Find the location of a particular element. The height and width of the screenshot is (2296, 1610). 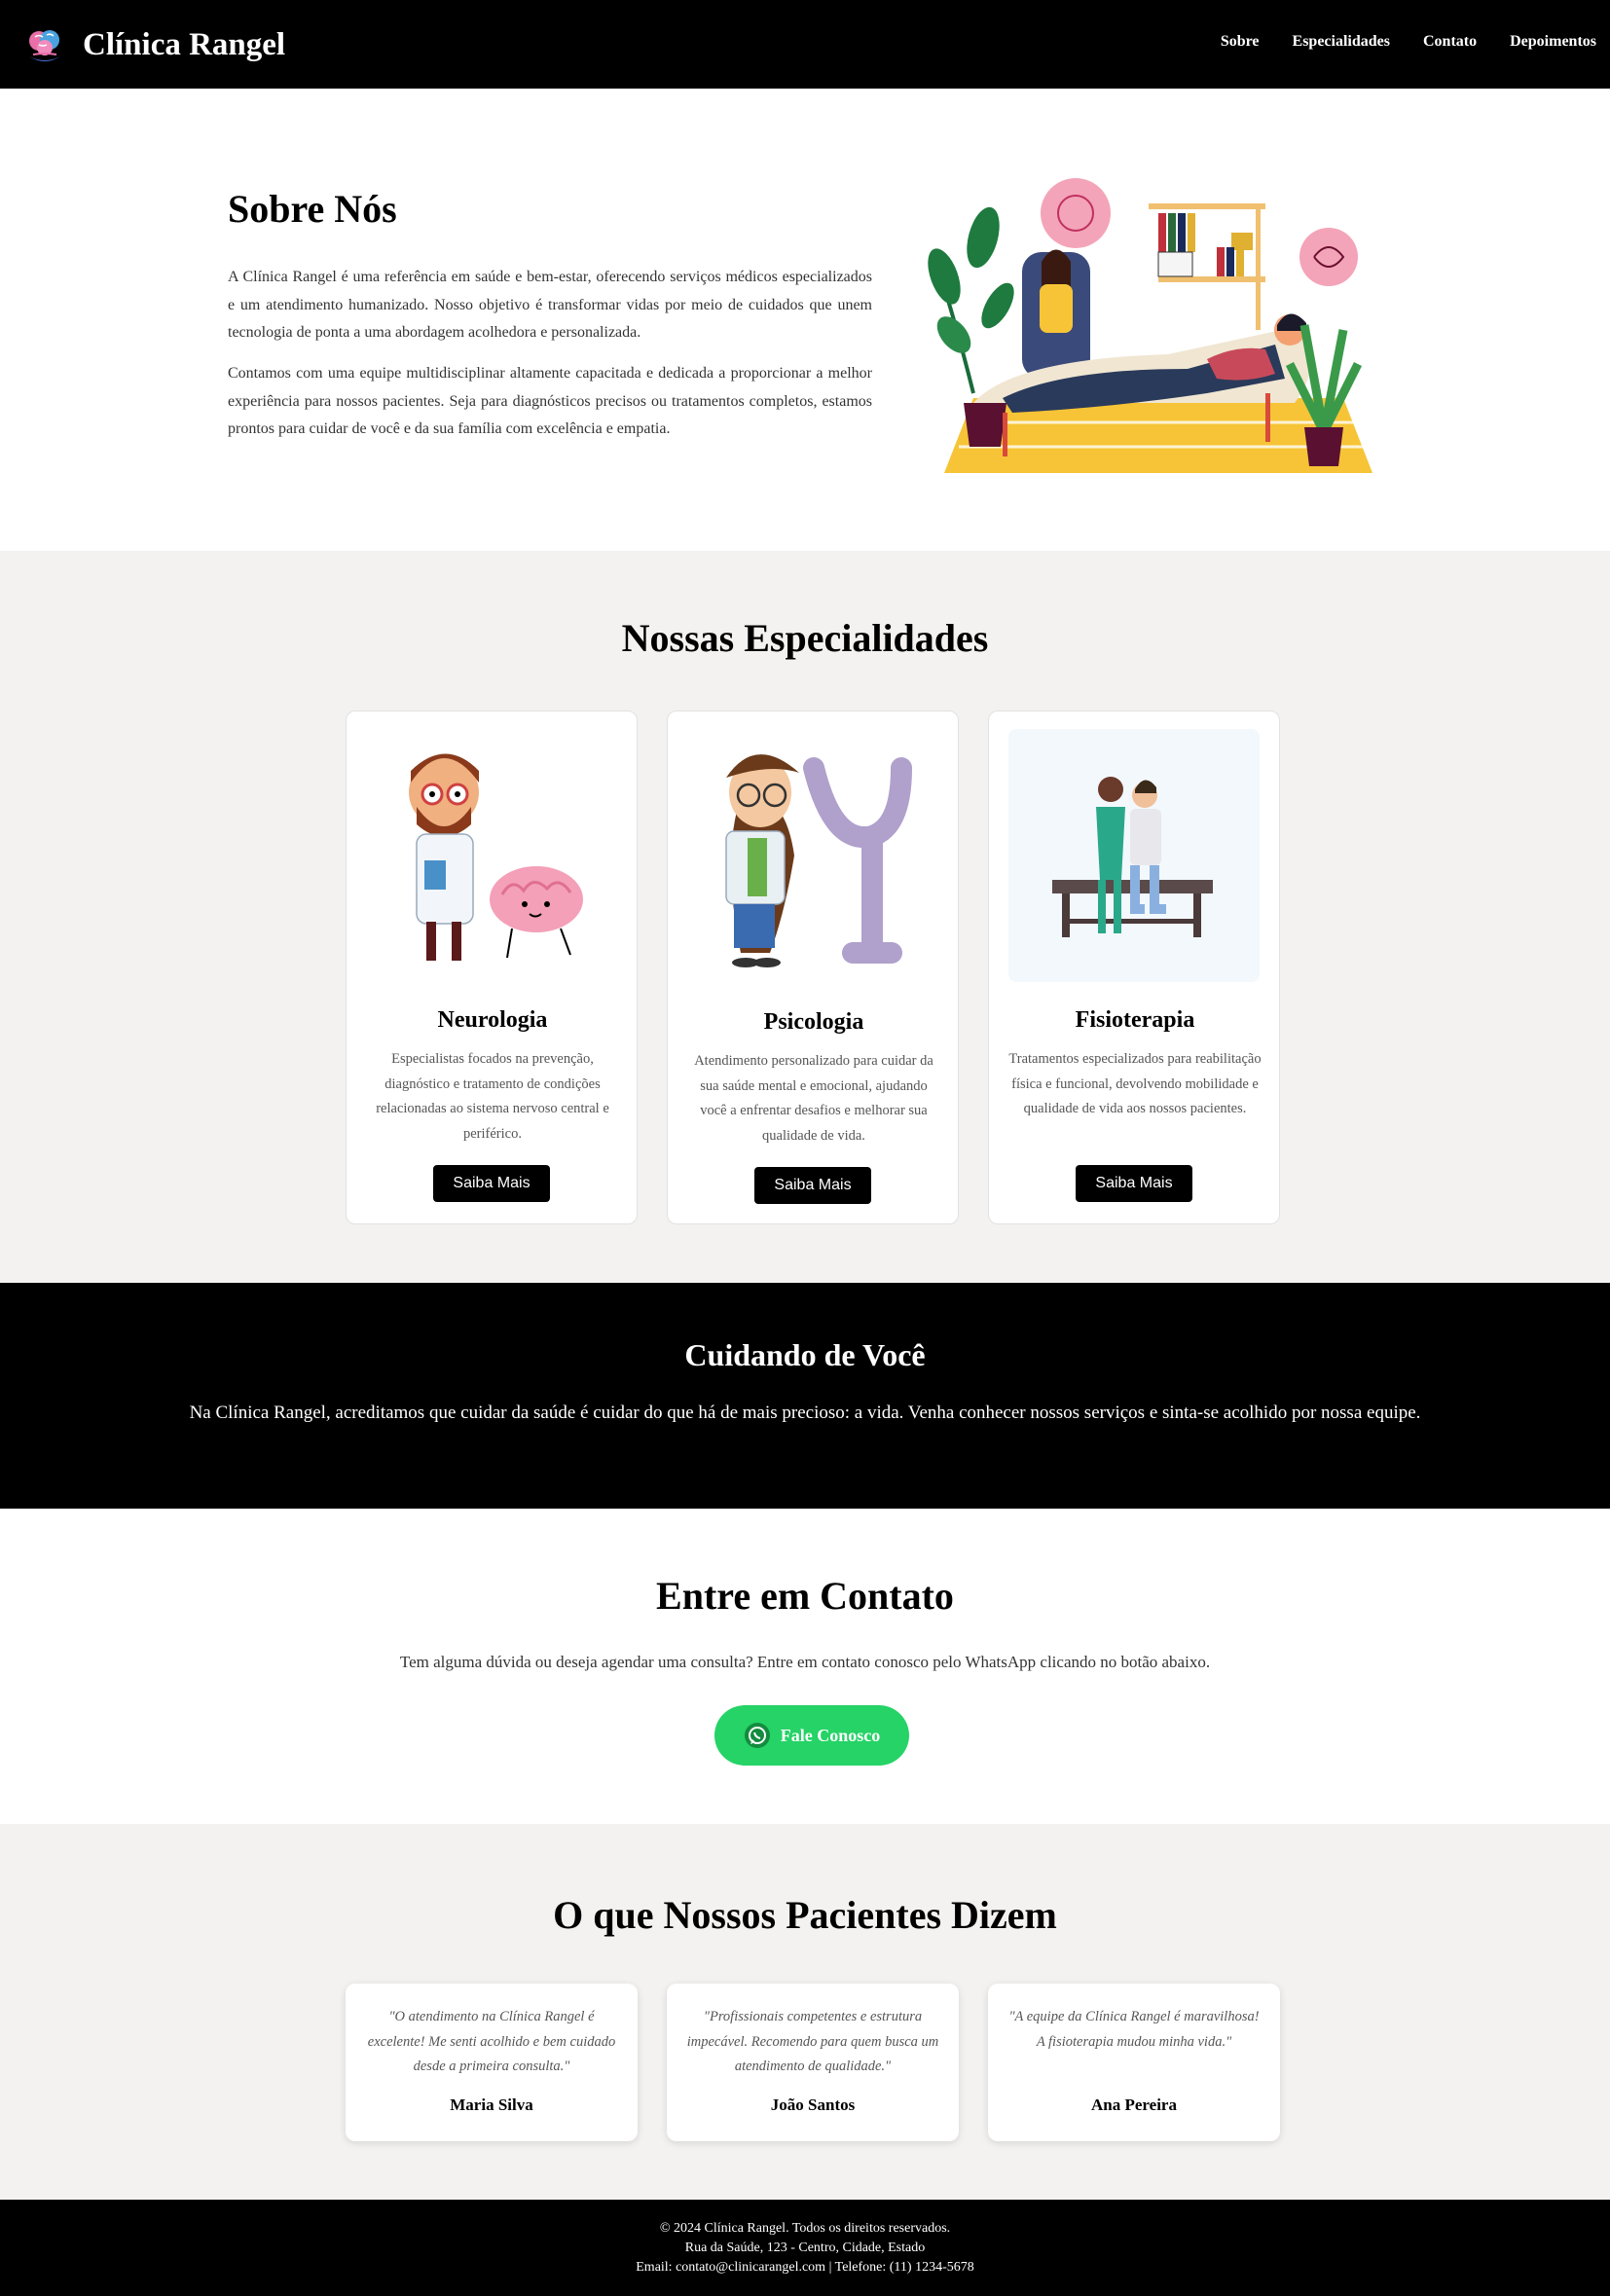

nav-link-depoimentos: Depoimentos is located at coordinates (1553, 42).